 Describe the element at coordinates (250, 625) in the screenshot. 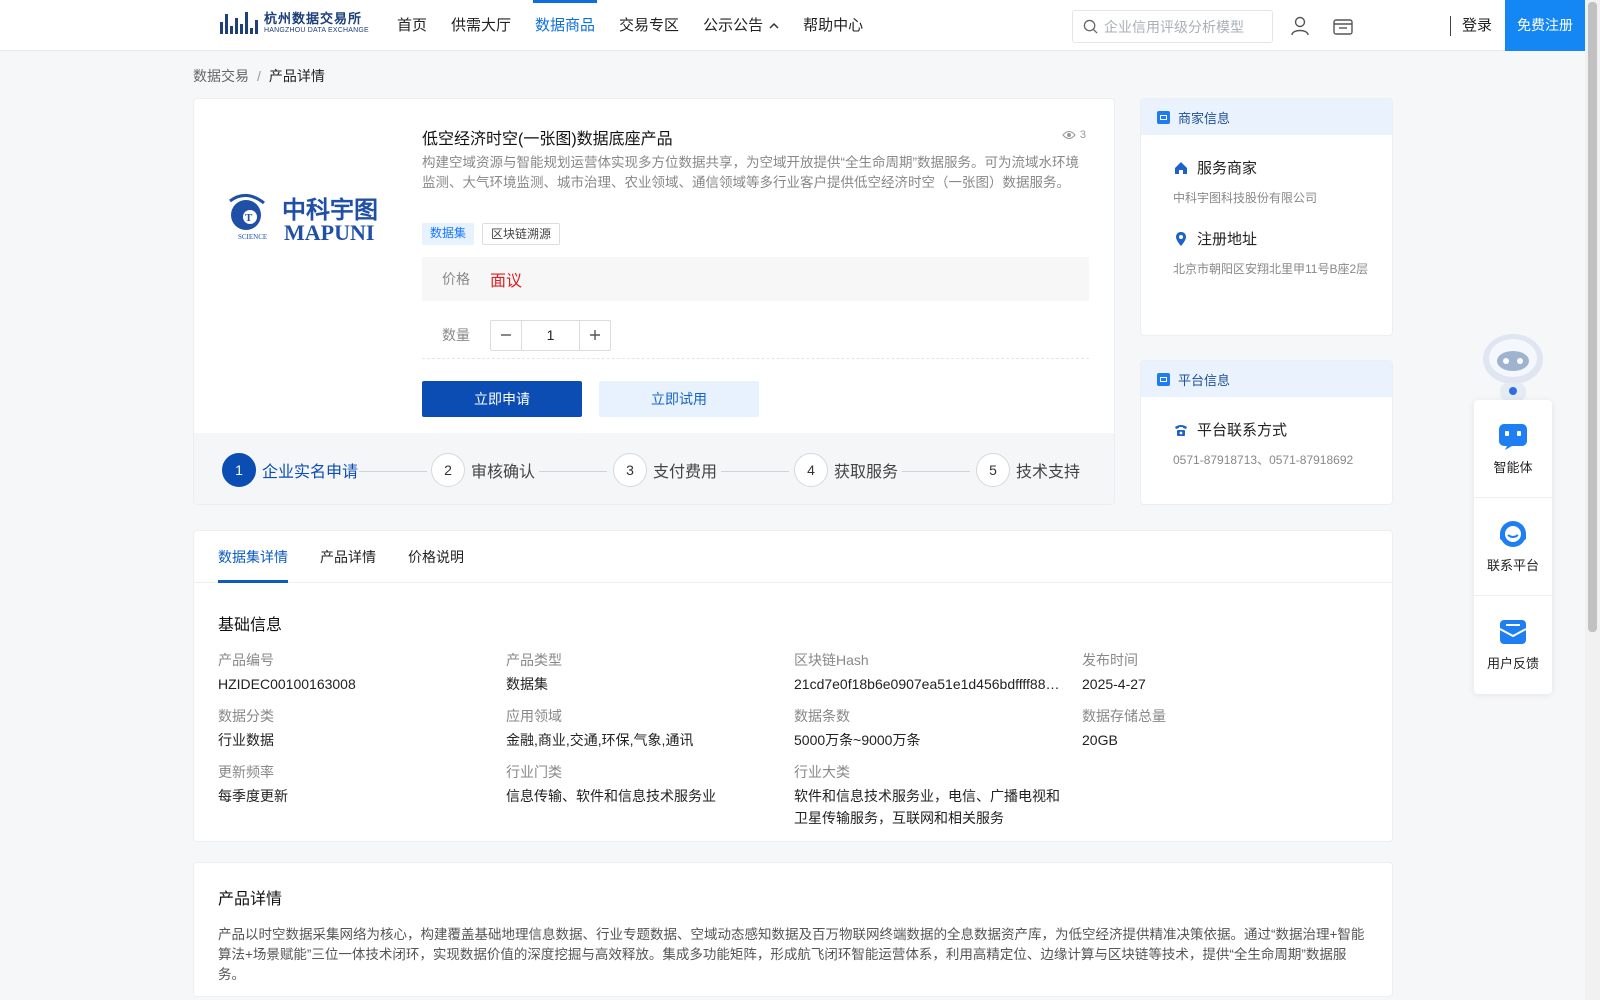

I see `basic-info-title: 基础信息` at that location.